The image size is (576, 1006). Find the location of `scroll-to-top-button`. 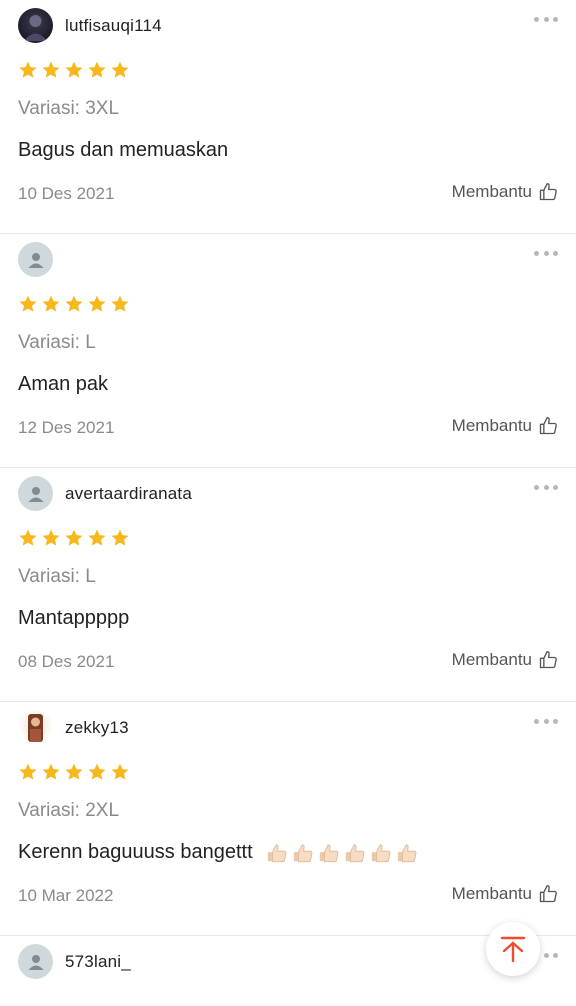

scroll-to-top-button is located at coordinates (513, 949).